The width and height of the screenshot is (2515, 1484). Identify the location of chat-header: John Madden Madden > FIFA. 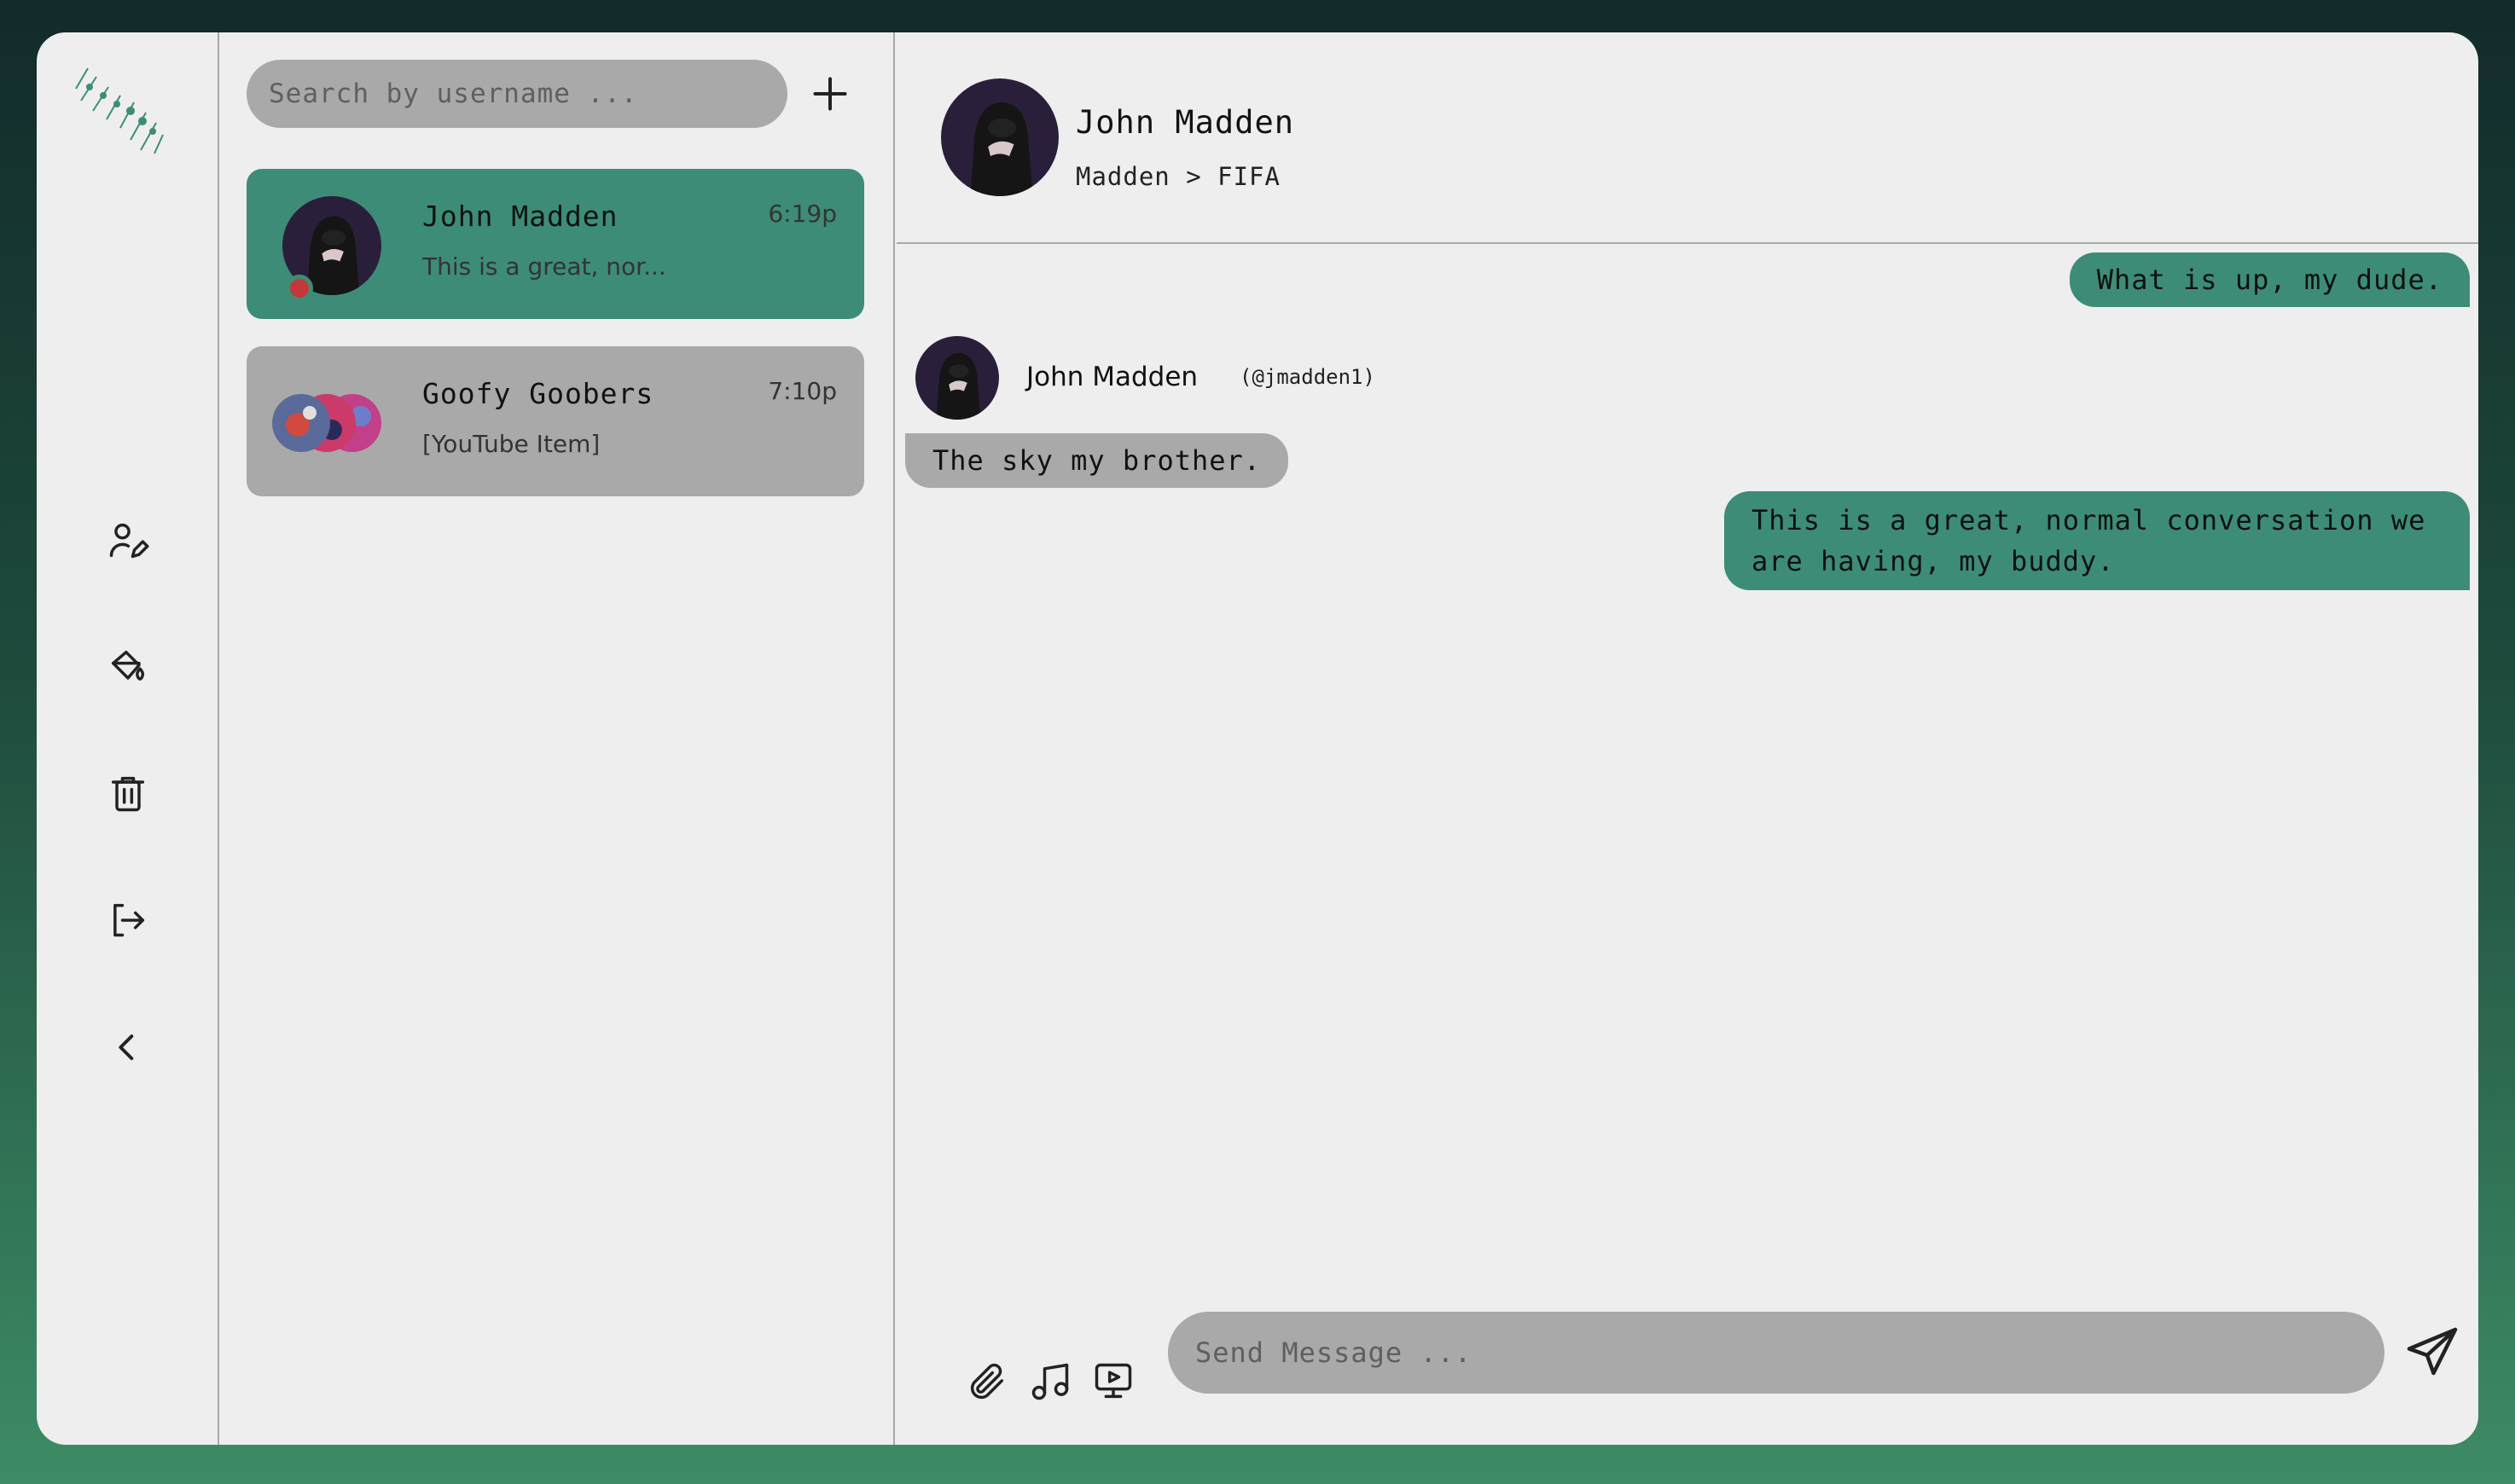
(1687, 138).